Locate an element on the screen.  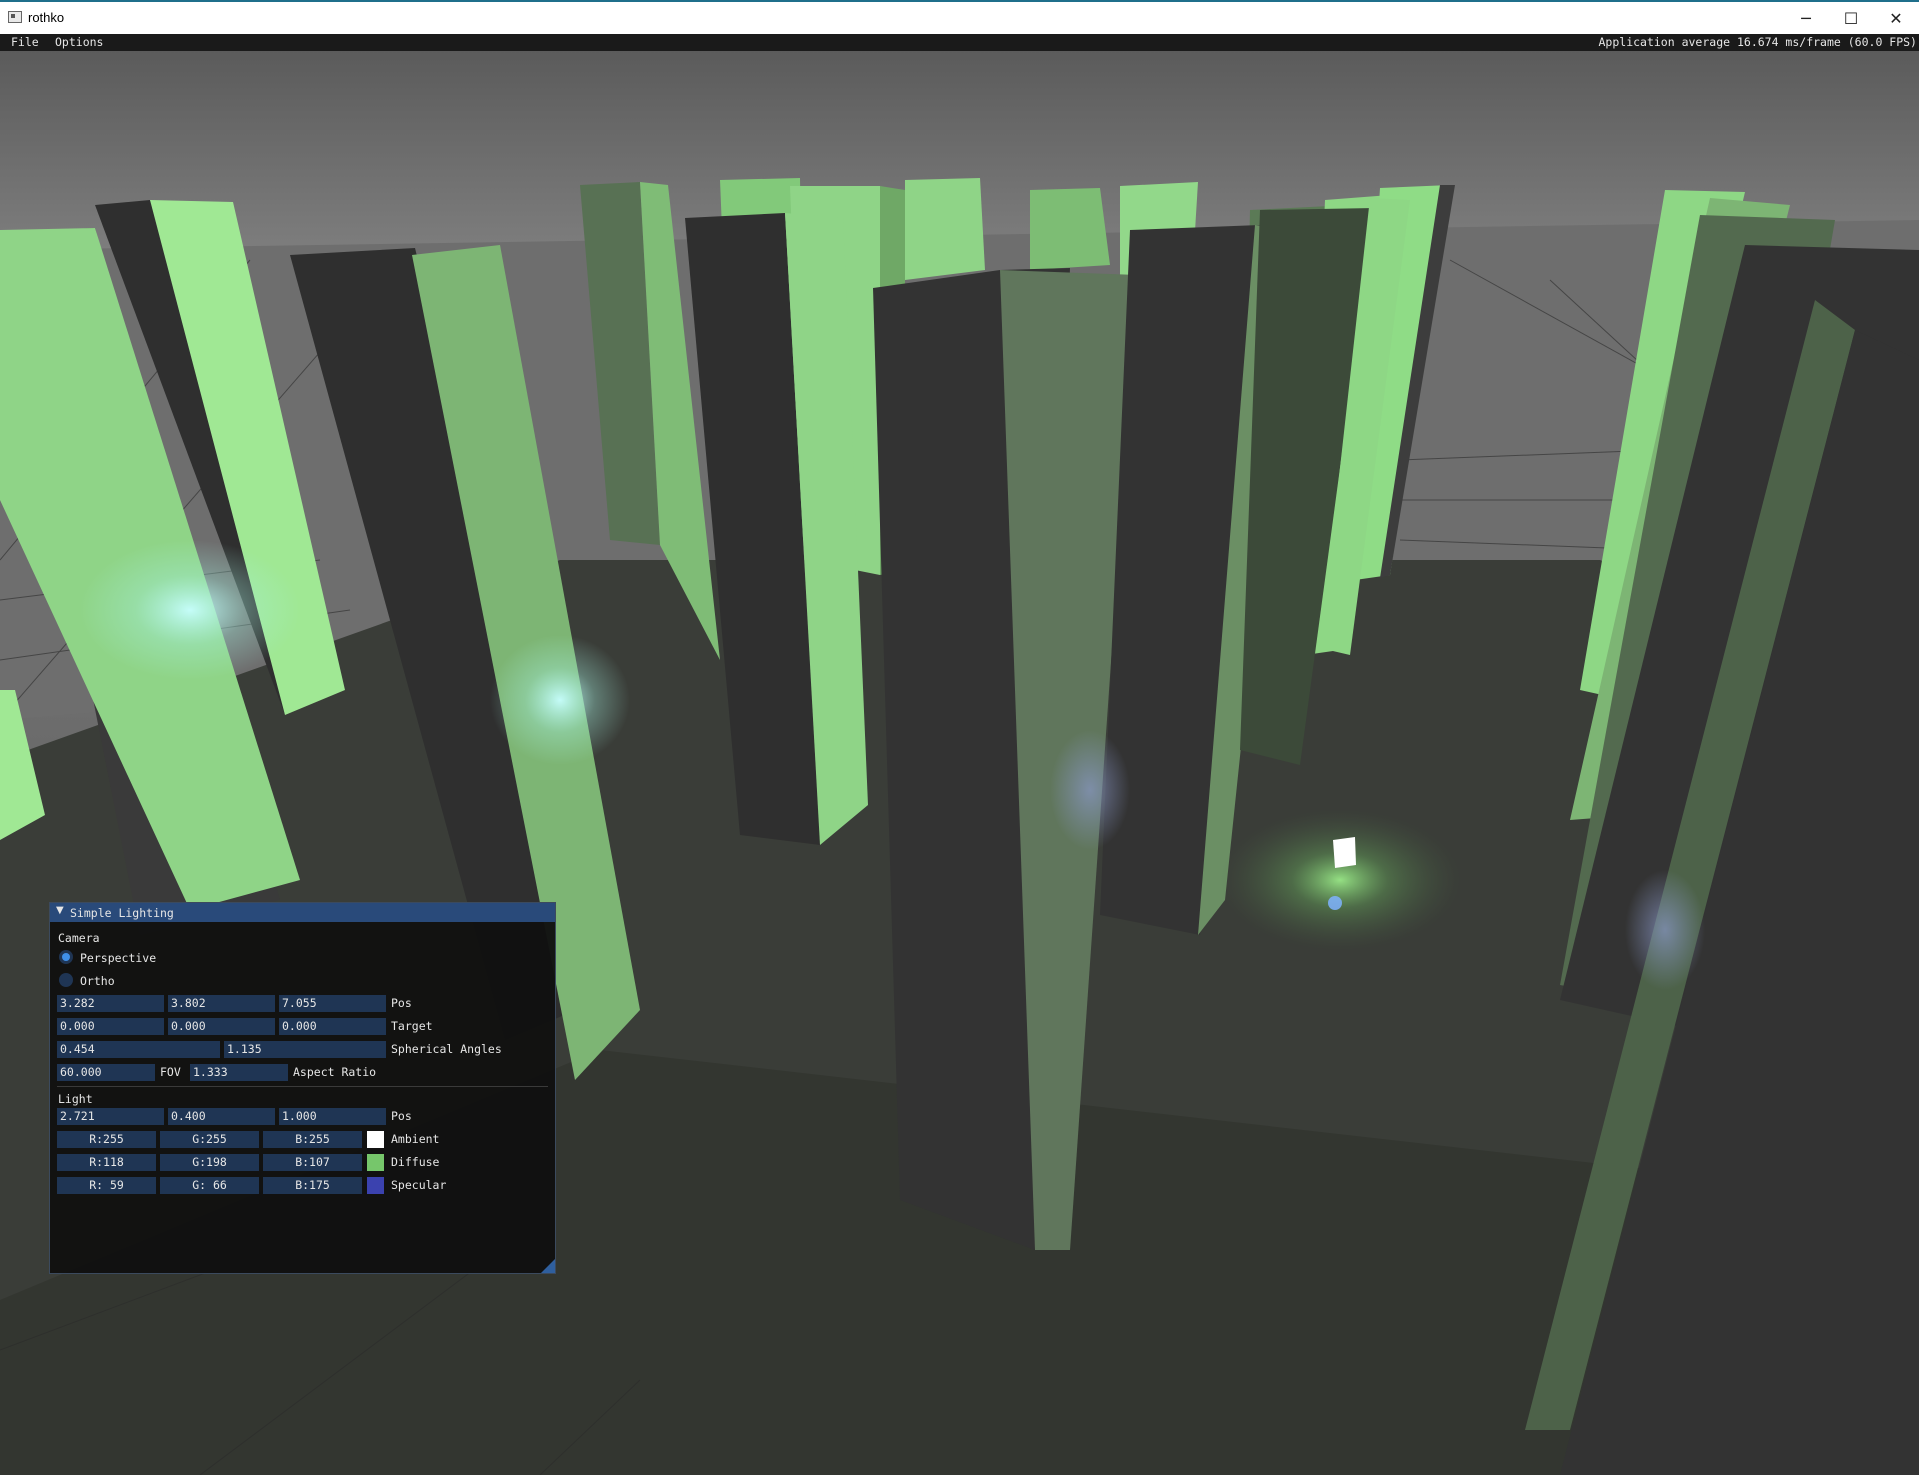
light-pos-label: Pos is located at coordinates (401, 1116).